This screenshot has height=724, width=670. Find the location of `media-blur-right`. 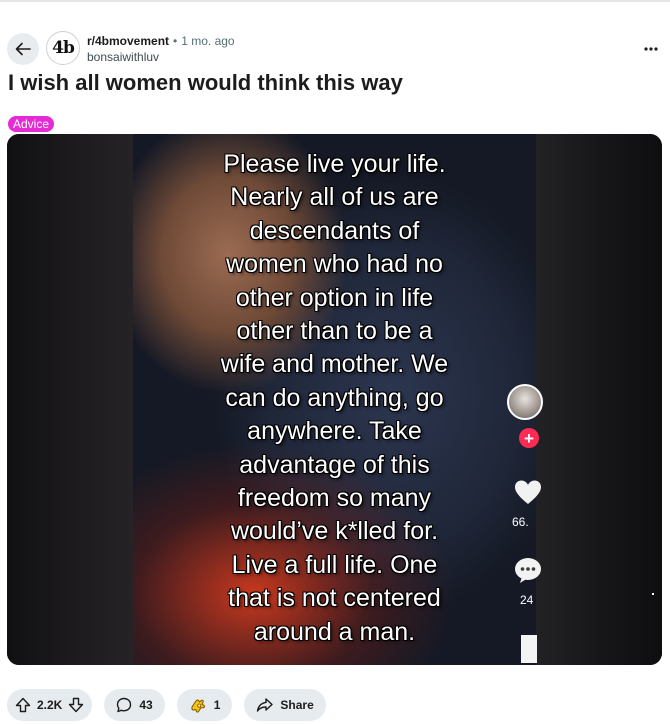

media-blur-right is located at coordinates (599, 399).